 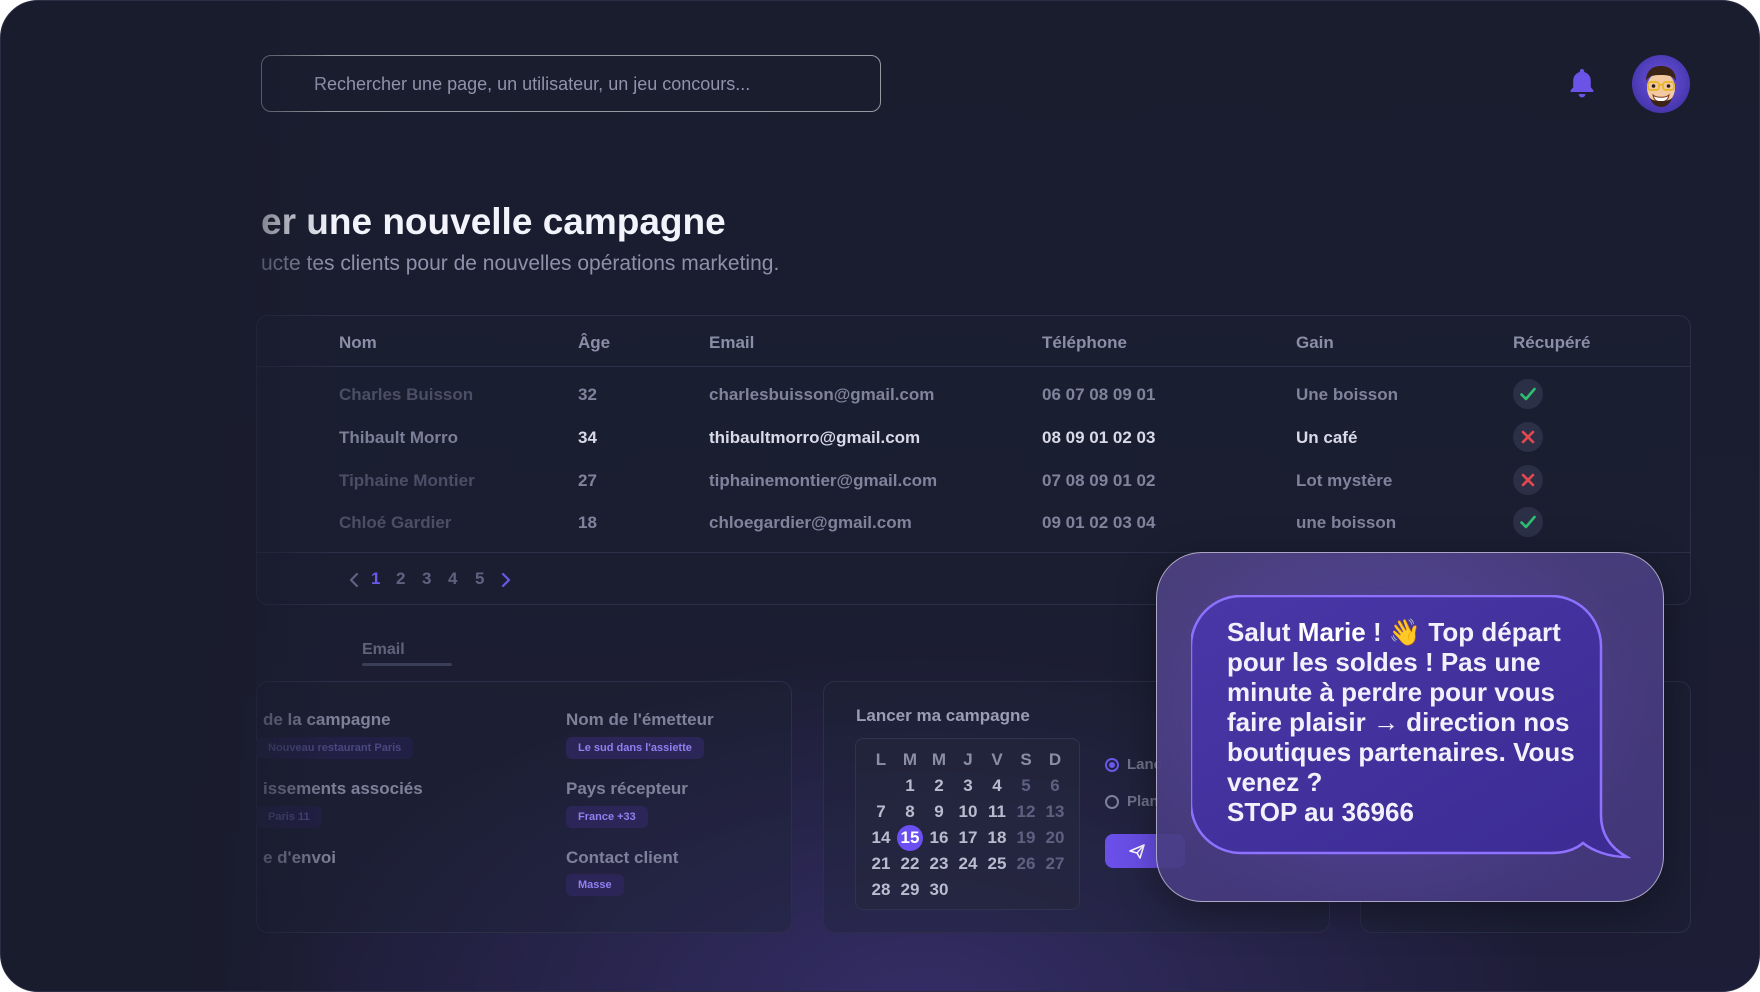 What do you see at coordinates (1099, 480) in the screenshot?
I see `cell-phone: 07 08 09 01 02` at bounding box center [1099, 480].